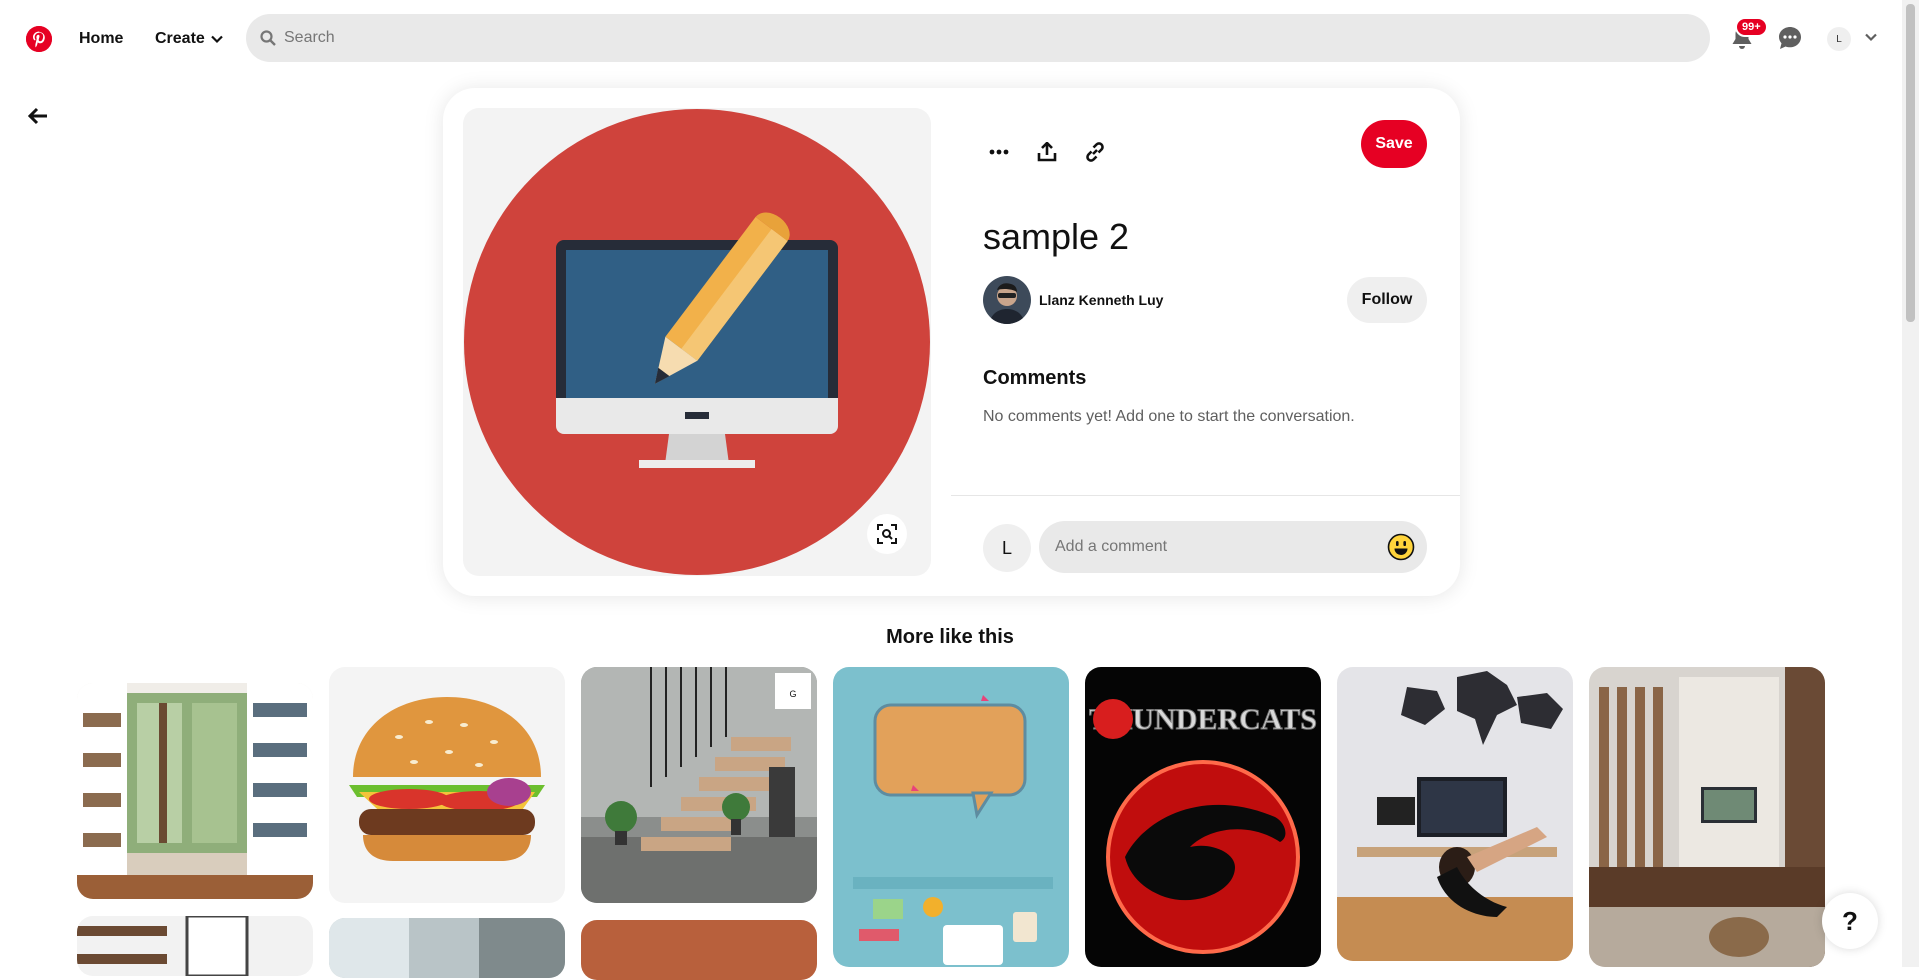 Image resolution: width=1919 pixels, height=980 pixels. I want to click on chat-bubble-icon, so click(1790, 38).